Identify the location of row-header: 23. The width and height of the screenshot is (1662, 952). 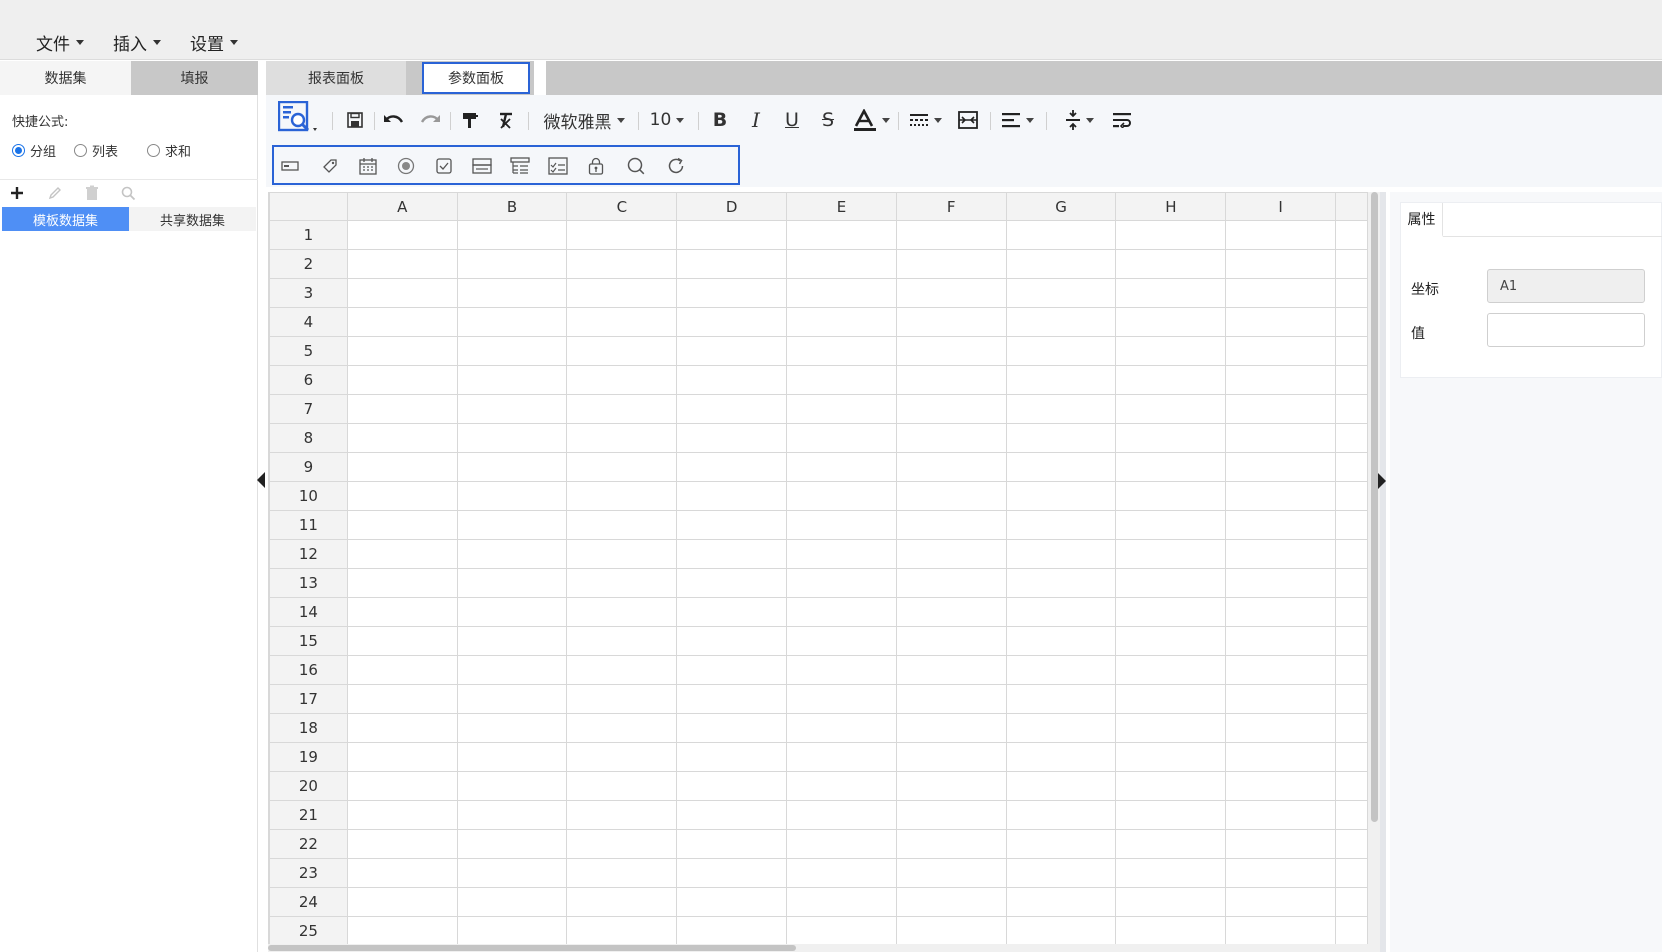
(308, 873).